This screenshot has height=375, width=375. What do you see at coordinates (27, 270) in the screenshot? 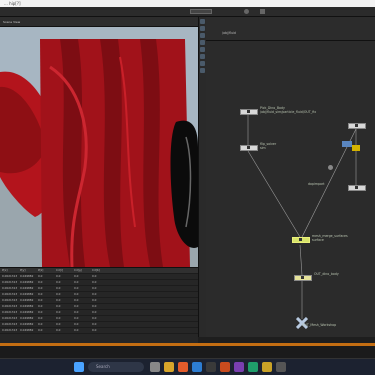
I see `column-header: P[y]` at bounding box center [27, 270].